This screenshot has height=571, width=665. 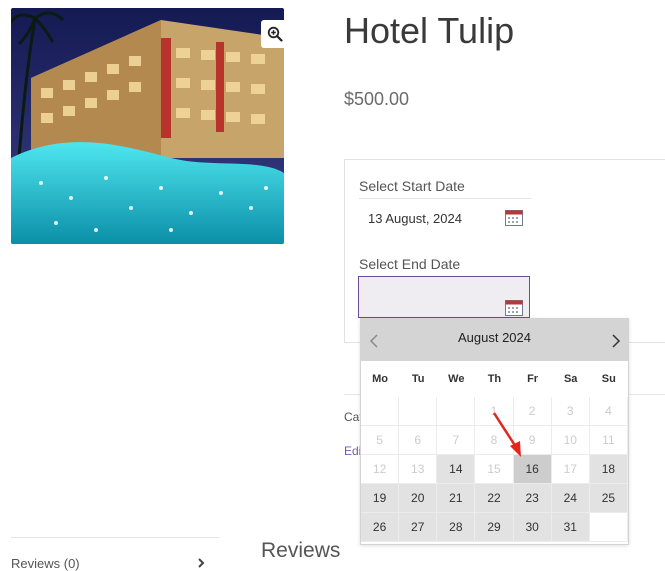 What do you see at coordinates (608, 498) in the screenshot?
I see `day-25: 25` at bounding box center [608, 498].